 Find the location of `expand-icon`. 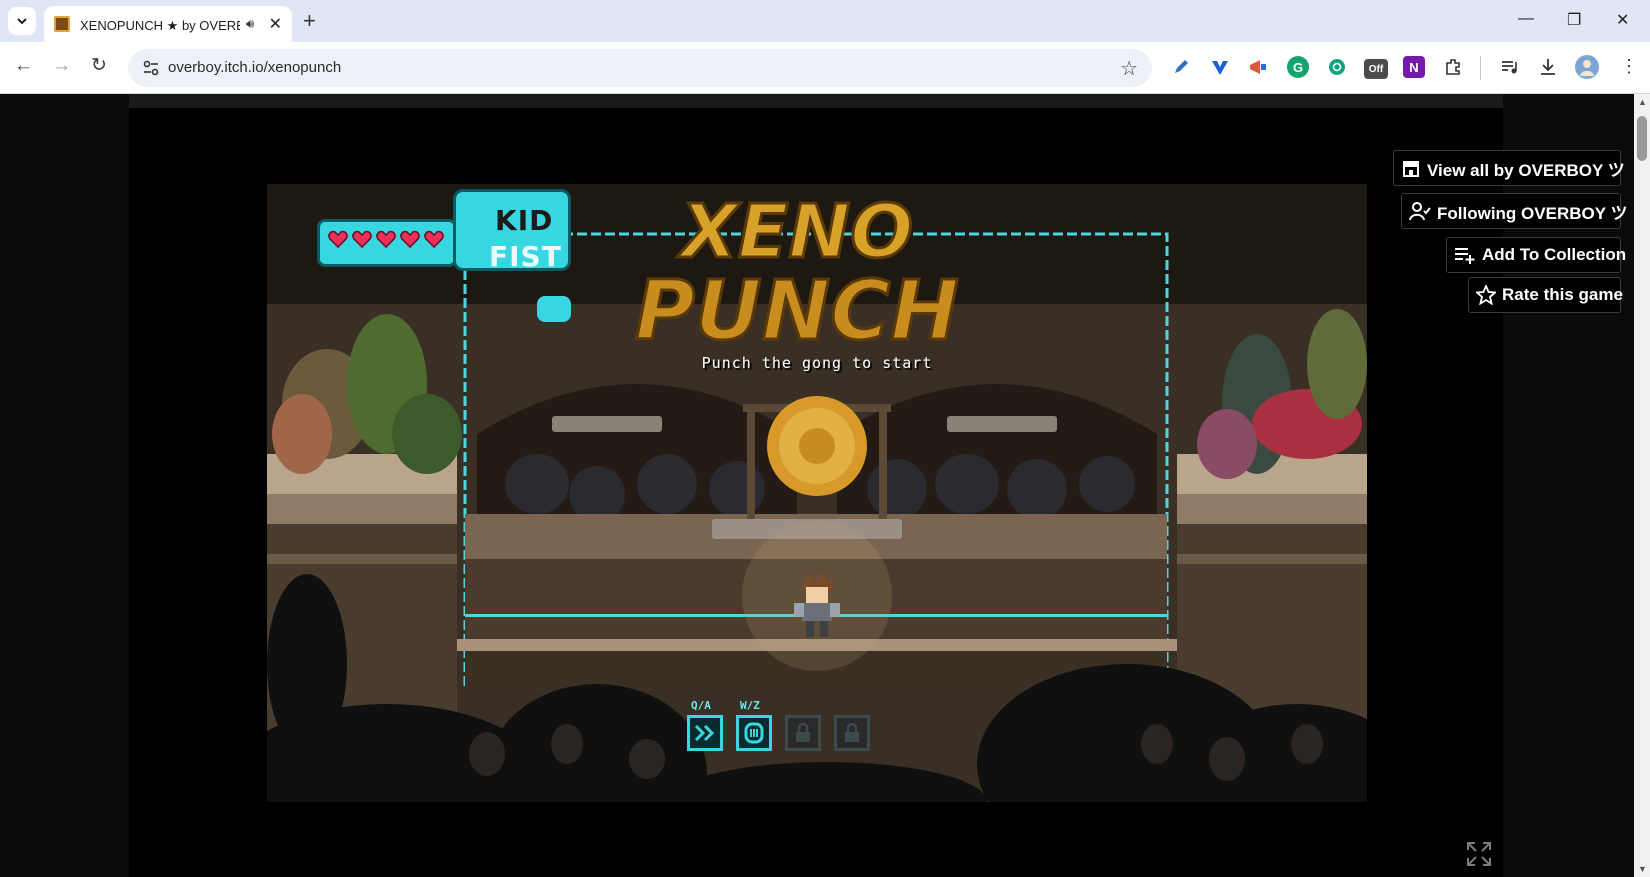

expand-icon is located at coordinates (1479, 854).